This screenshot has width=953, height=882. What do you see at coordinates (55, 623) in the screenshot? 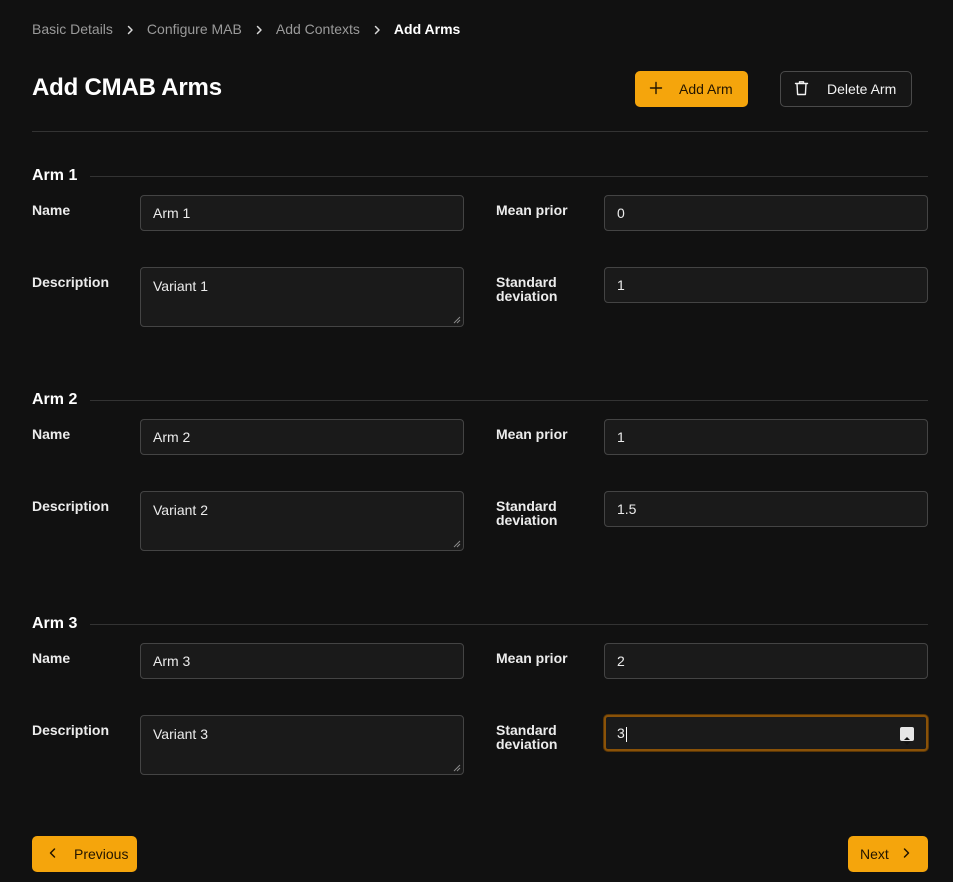
I see `arm-title: Arm 3` at bounding box center [55, 623].